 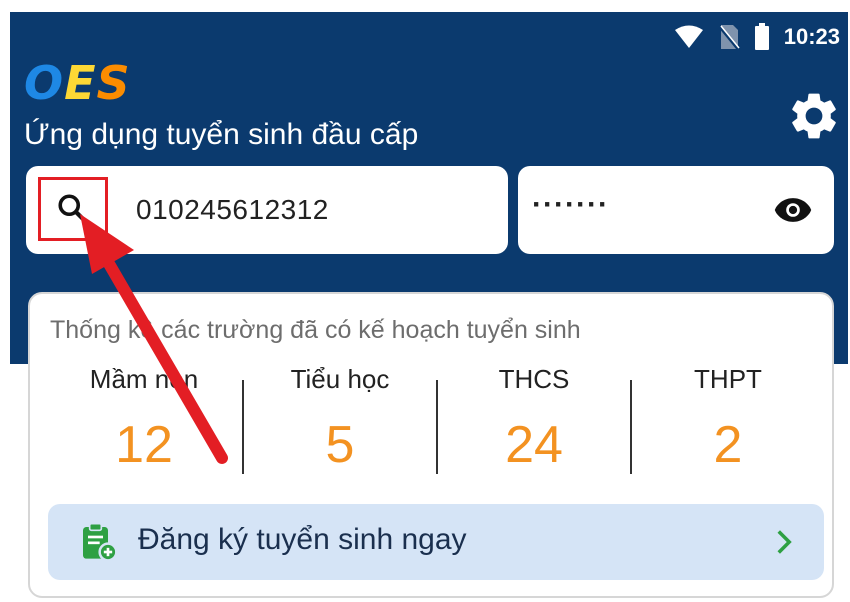 What do you see at coordinates (302, 540) in the screenshot?
I see `register-label: Đăng ký tuyển sinh ngay` at bounding box center [302, 540].